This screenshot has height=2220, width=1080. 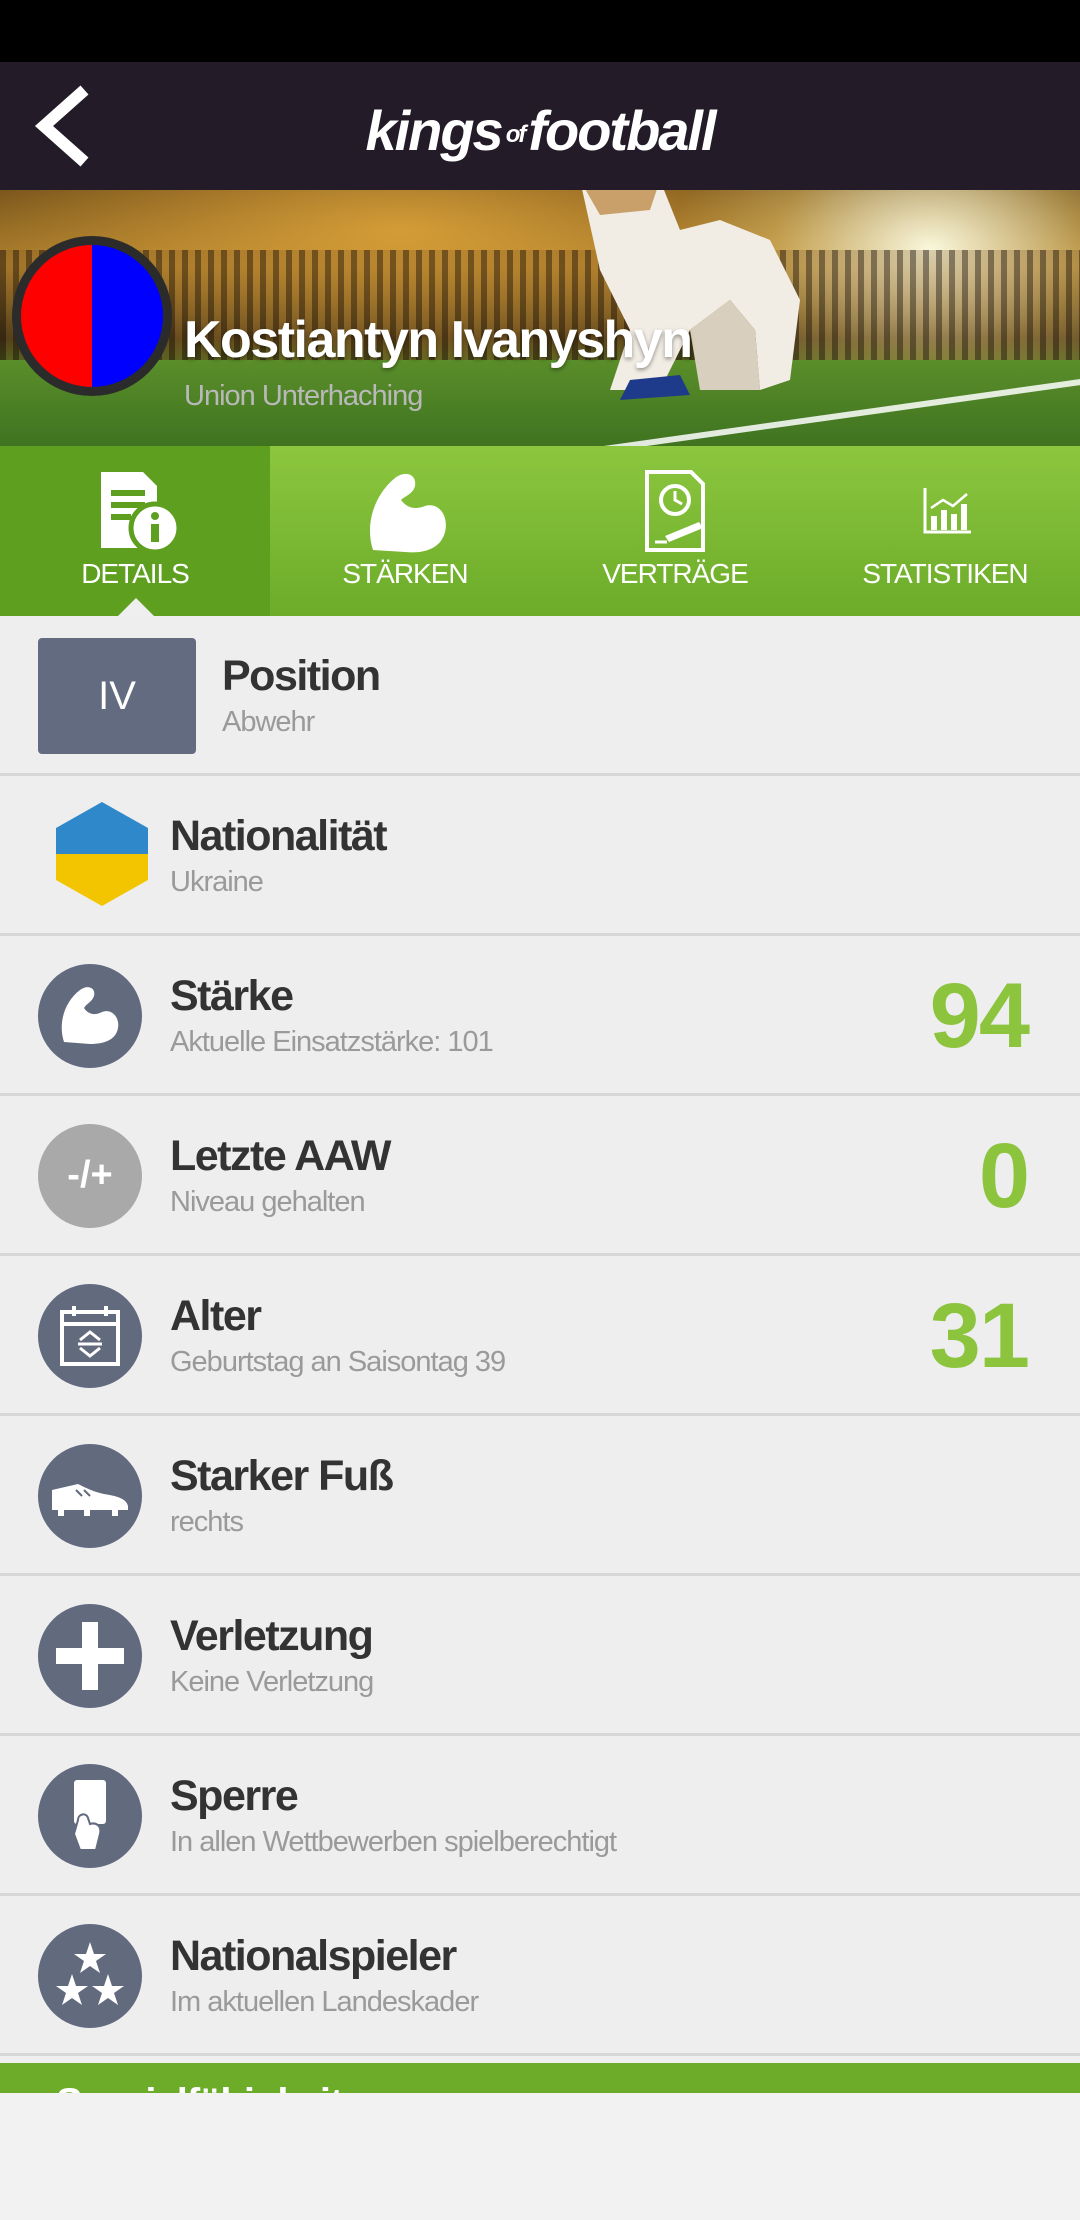 What do you see at coordinates (540, 856) in the screenshot?
I see `list-item-nationality: Nationalität Ukraine` at bounding box center [540, 856].